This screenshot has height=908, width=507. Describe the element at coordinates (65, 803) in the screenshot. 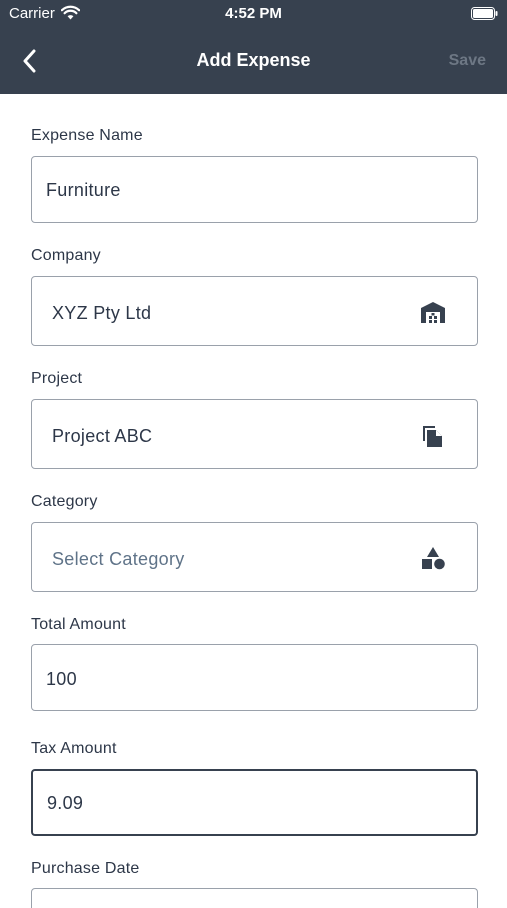

I see `tax-amount-value: 9.09` at that location.